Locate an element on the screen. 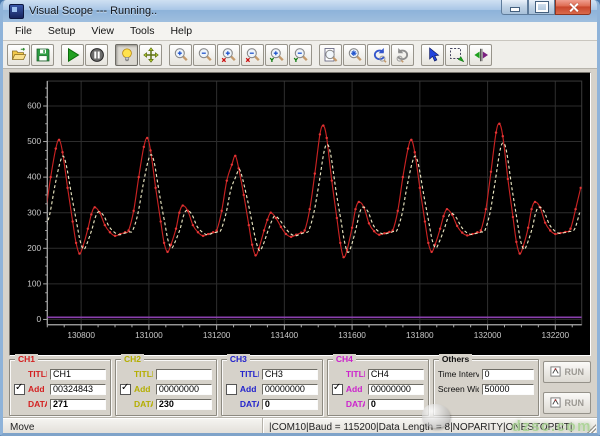  bulb-button is located at coordinates (126, 54).